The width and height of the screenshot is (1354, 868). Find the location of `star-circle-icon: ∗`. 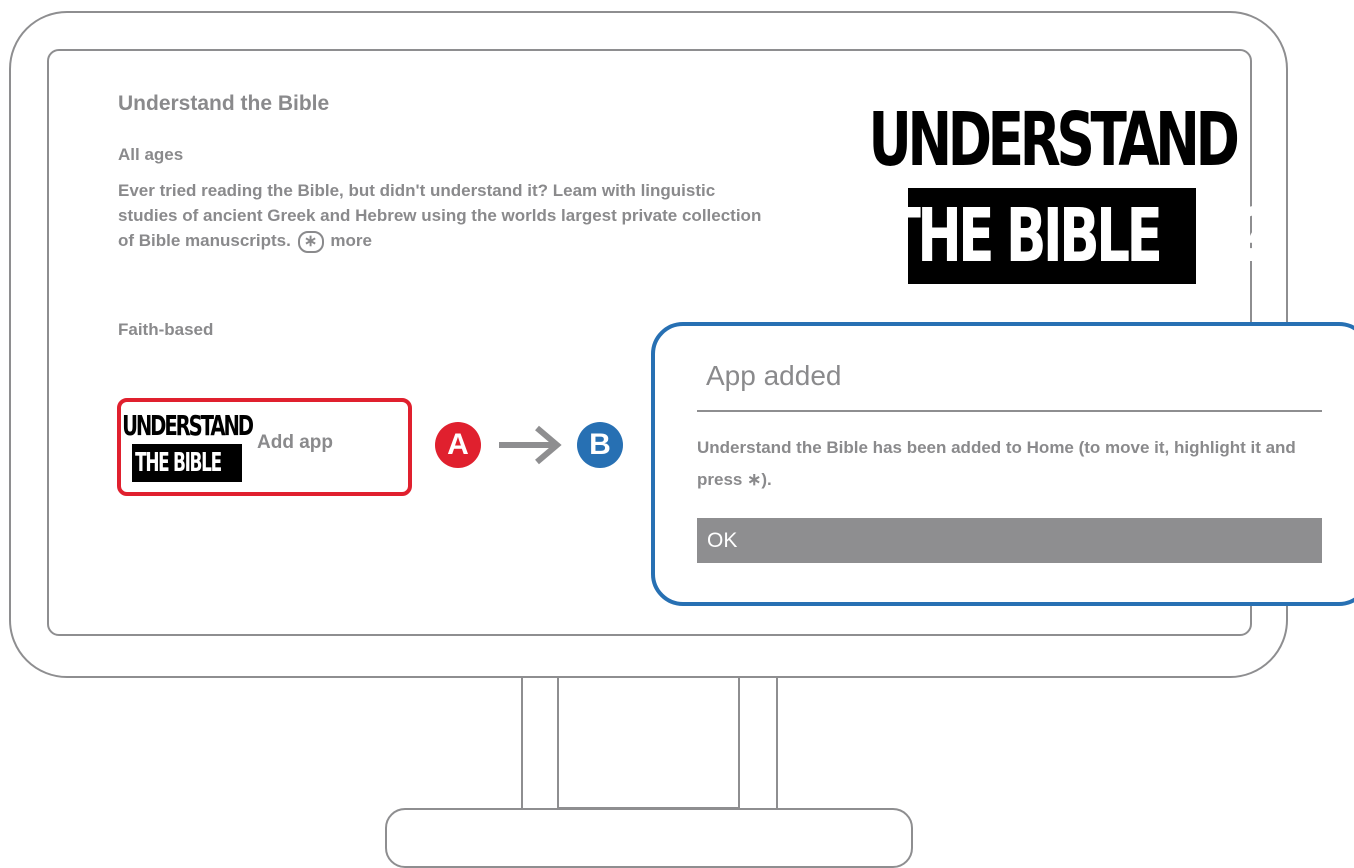

star-circle-icon: ∗ is located at coordinates (310, 241).